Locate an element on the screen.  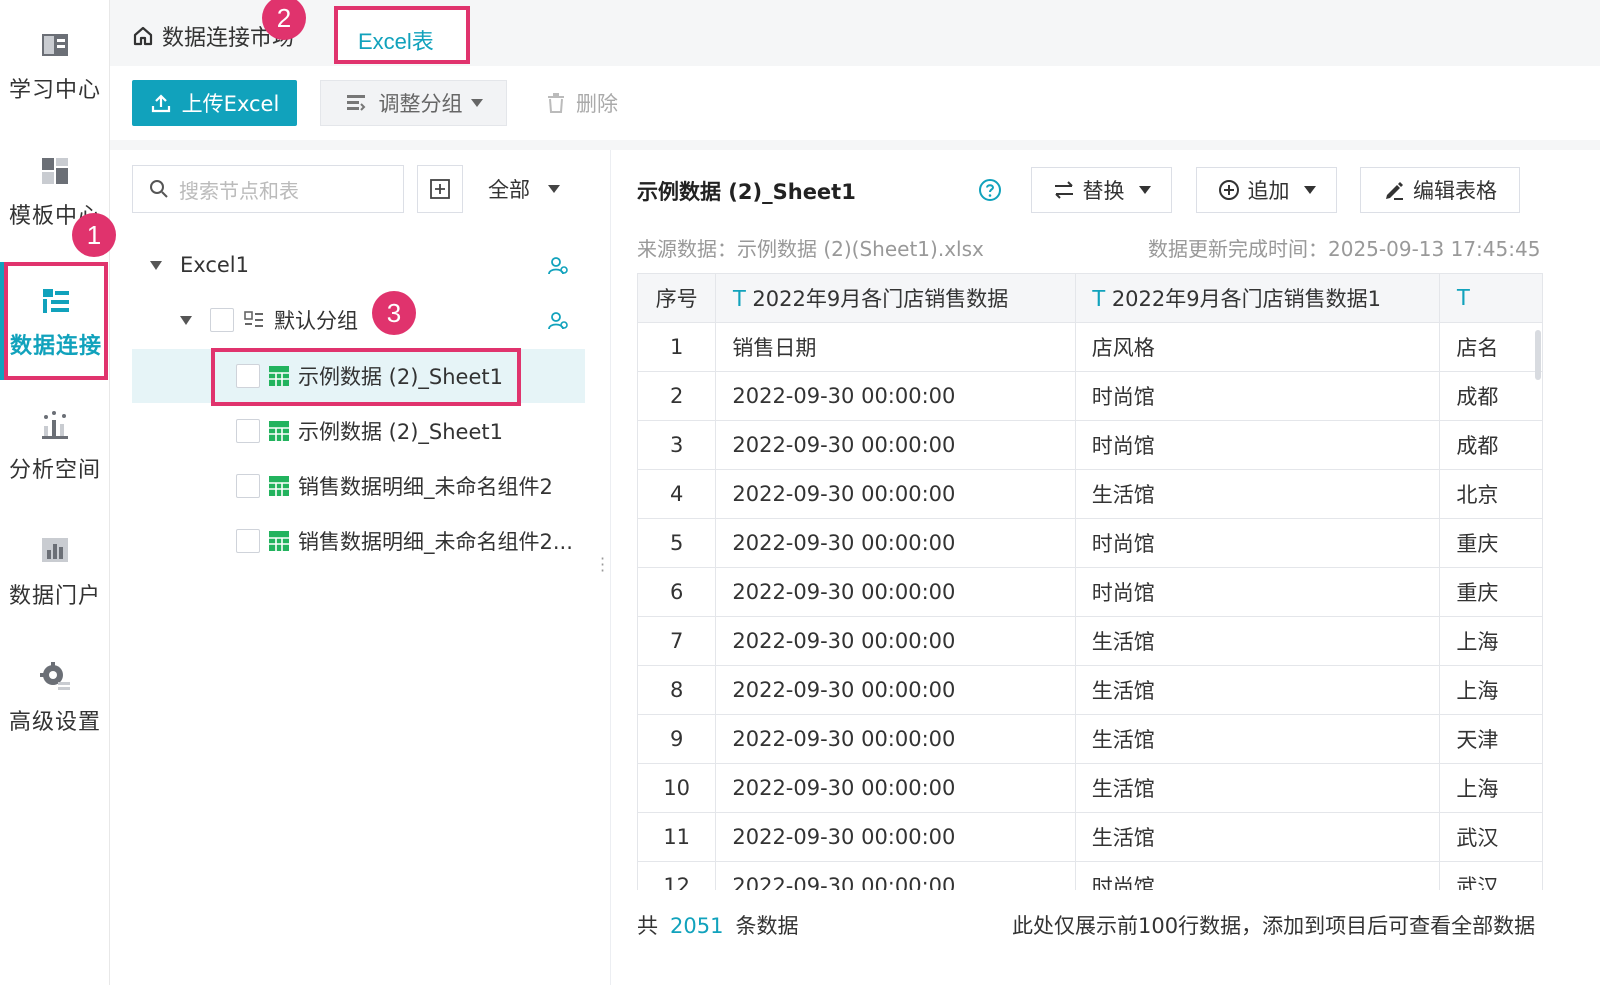
tree-node-label: 示例数据 (2)_Sheet1 is located at coordinates (400, 432).